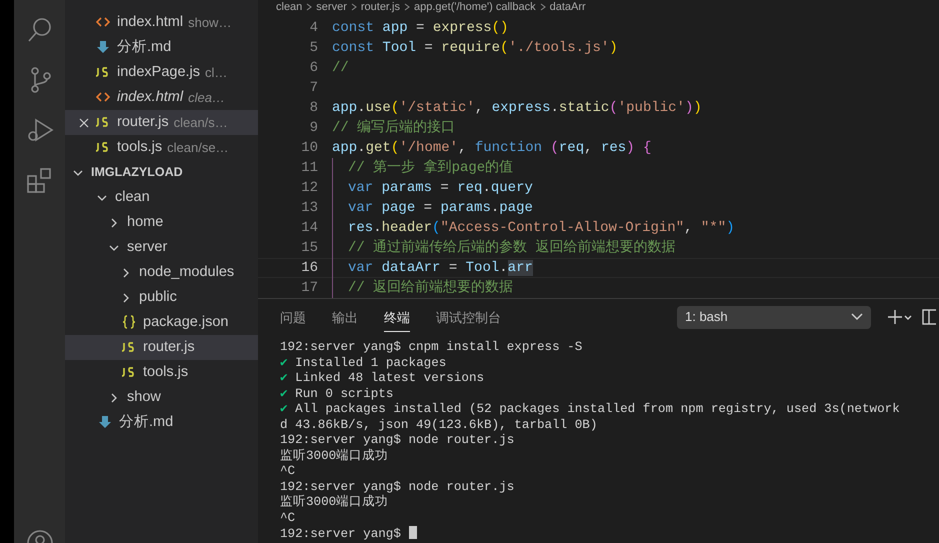 Image resolution: width=939 pixels, height=543 pixels. I want to click on braces-icon, so click(129, 322).